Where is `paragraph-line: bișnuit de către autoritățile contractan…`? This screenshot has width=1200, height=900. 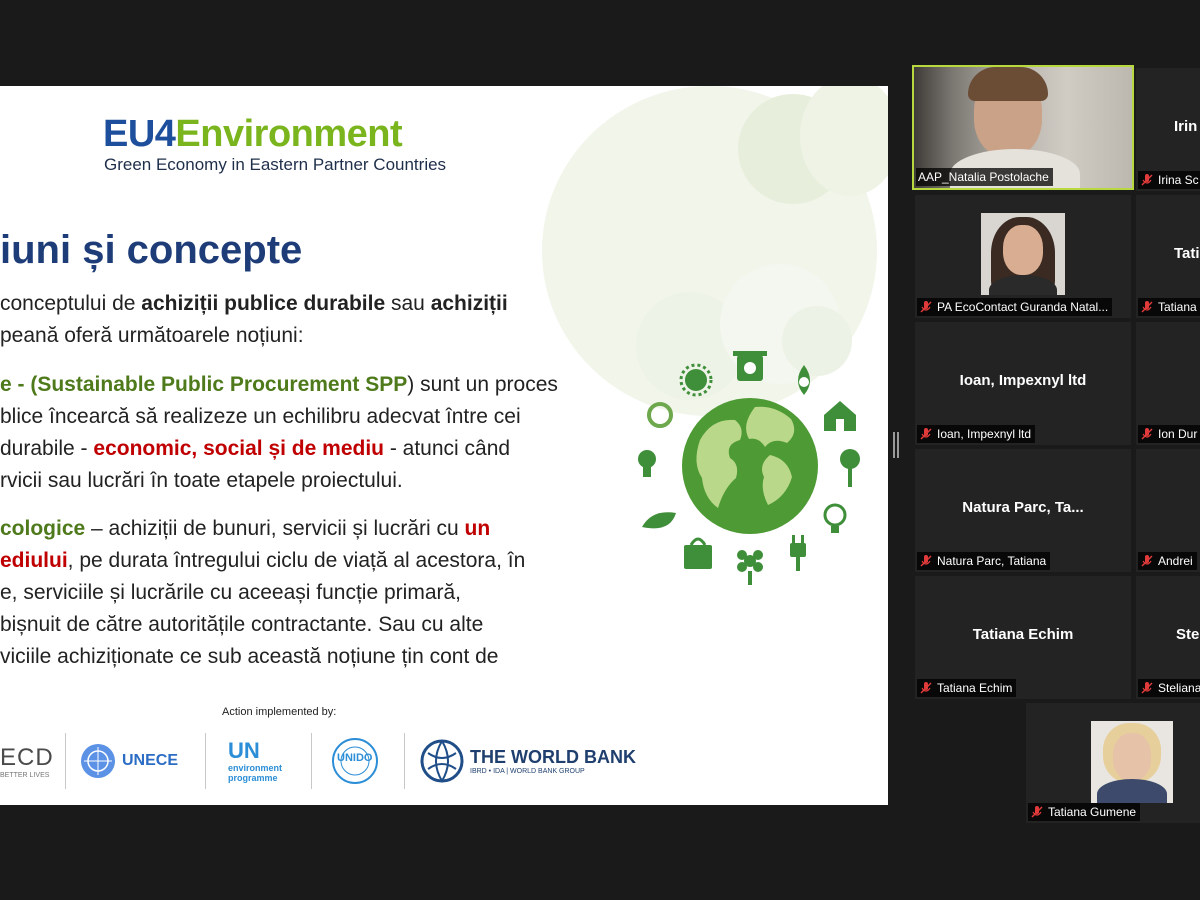
paragraph-line: bișnuit de către autoritățile contractan… is located at coordinates (242, 624).